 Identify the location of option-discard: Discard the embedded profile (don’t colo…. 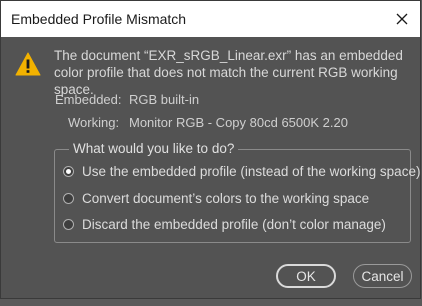
(224, 224).